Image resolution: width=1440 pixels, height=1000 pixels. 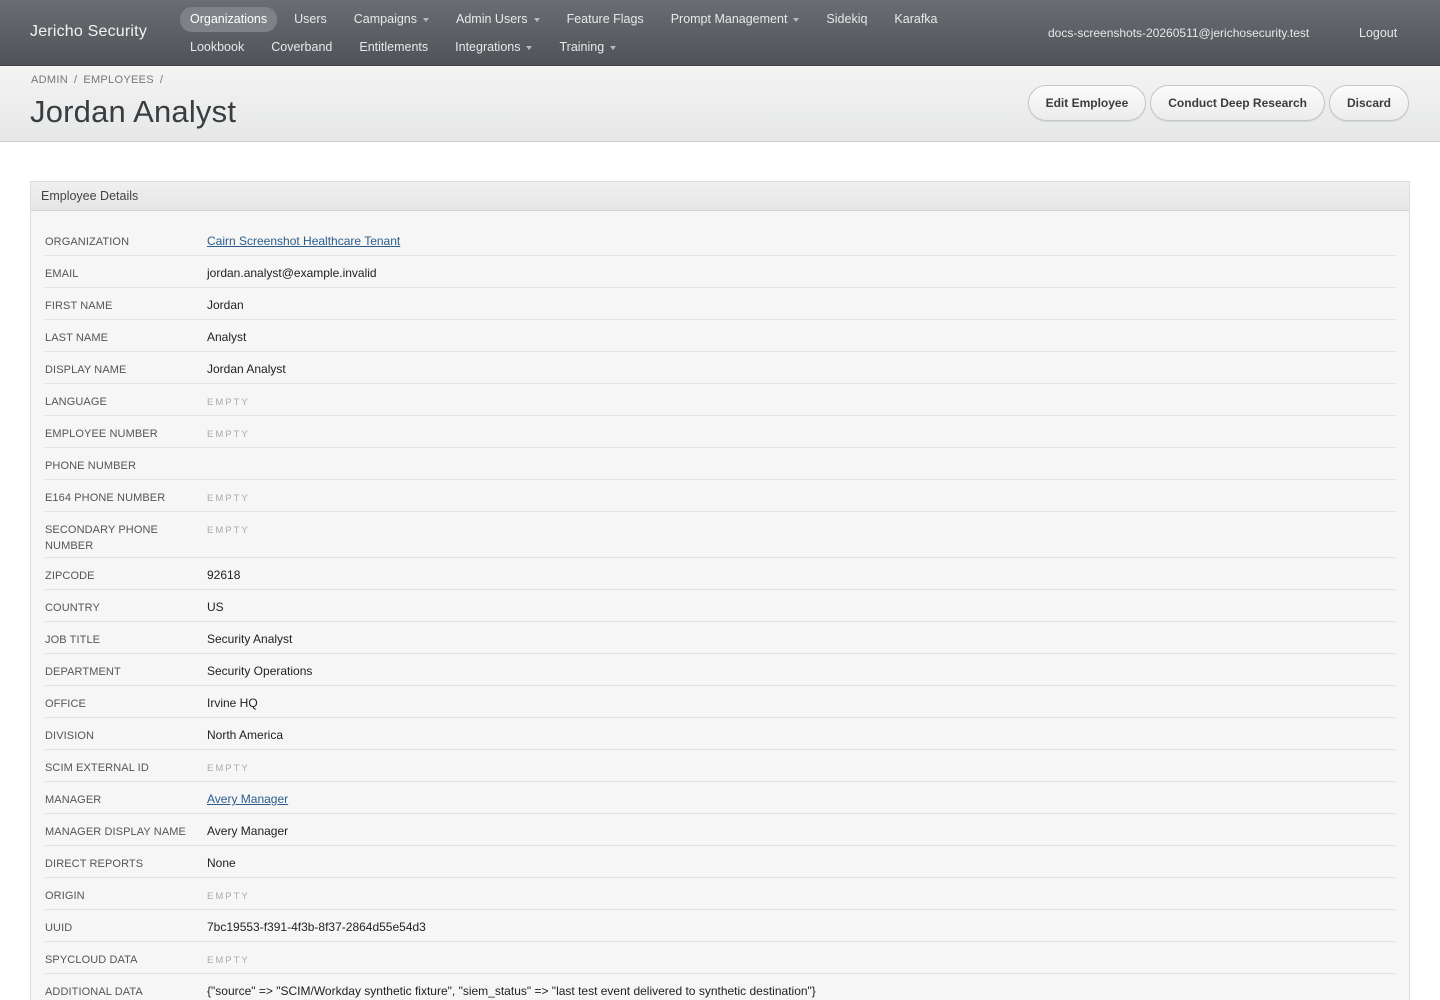 I want to click on detail-label: Last Name, so click(x=77, y=338).